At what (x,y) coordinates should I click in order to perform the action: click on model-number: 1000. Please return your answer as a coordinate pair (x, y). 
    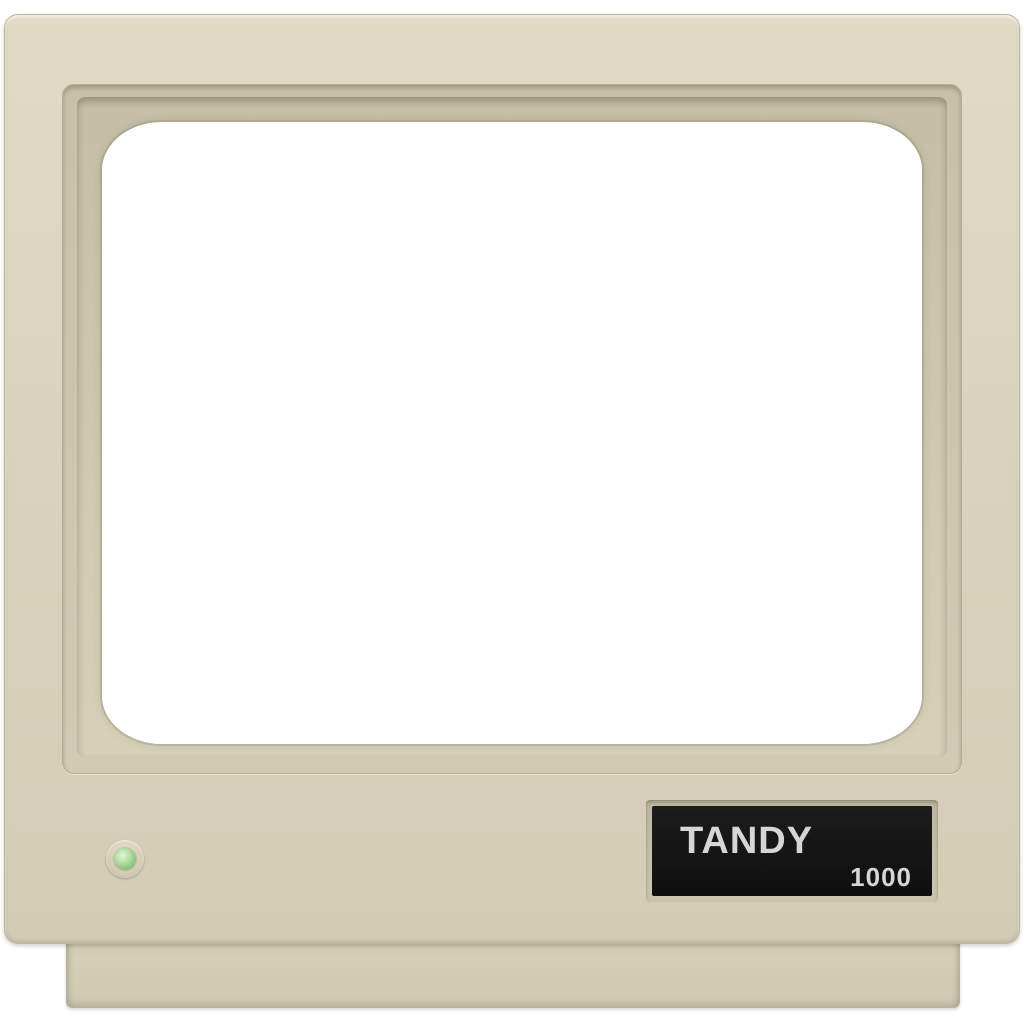
    Looking at the image, I should click on (881, 877).